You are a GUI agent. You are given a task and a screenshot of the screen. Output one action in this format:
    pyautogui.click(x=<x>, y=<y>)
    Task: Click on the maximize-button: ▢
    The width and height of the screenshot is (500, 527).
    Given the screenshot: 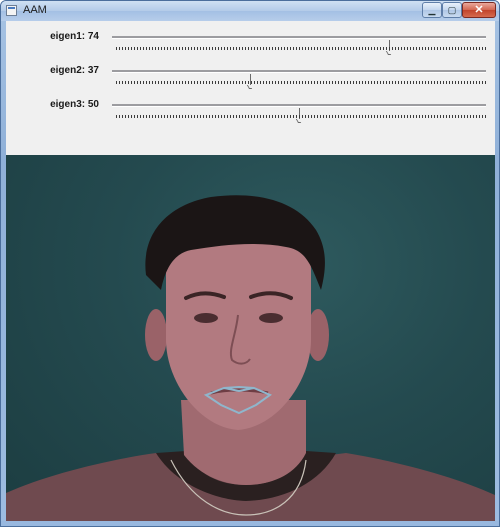 What is the action you would take?
    pyautogui.click(x=452, y=10)
    